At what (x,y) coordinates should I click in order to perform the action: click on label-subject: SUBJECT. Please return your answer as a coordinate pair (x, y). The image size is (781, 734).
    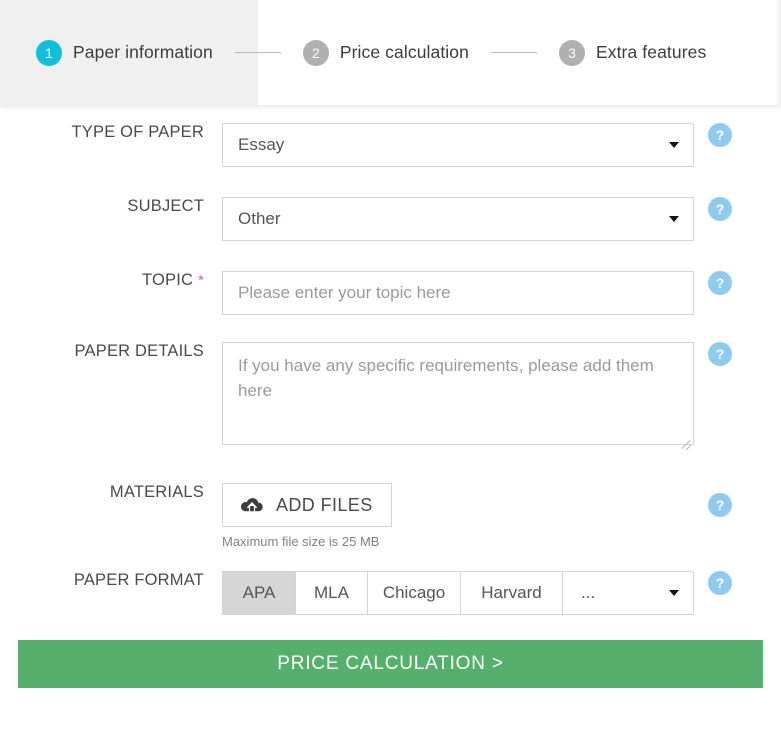
    Looking at the image, I should click on (165, 206).